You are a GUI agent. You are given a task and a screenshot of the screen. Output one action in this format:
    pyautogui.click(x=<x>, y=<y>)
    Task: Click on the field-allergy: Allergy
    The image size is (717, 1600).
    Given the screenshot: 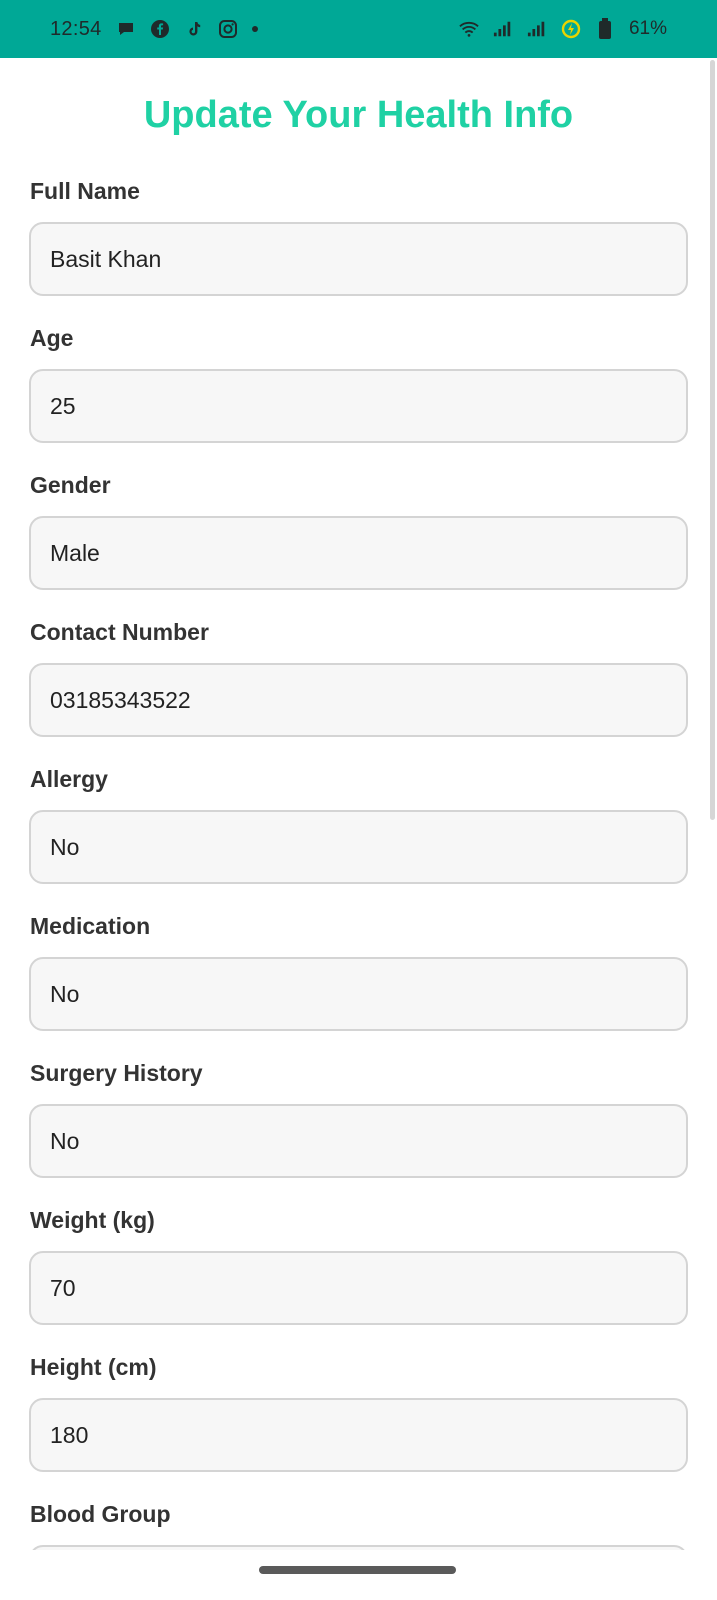 What is the action you would take?
    pyautogui.click(x=358, y=839)
    